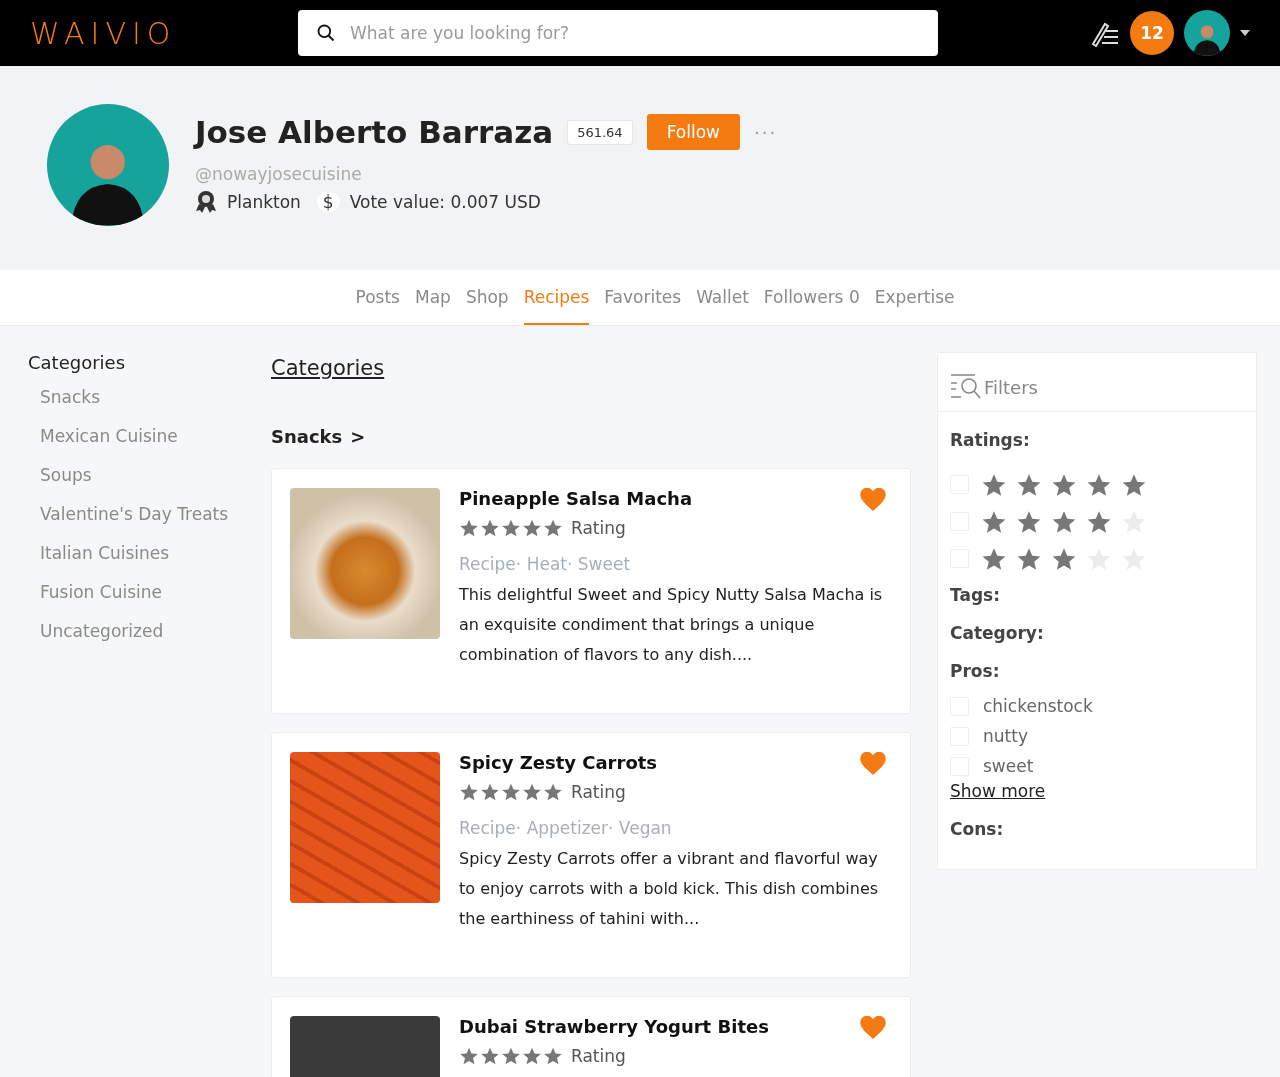 The height and width of the screenshot is (1077, 1280). What do you see at coordinates (765, 132) in the screenshot?
I see `more-menu: ···` at bounding box center [765, 132].